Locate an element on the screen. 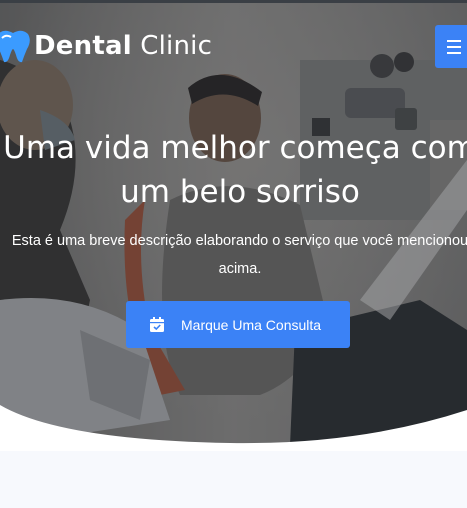 Image resolution: width=467 pixels, height=508 pixels. book-appointment-button: Marque Uma Consulta is located at coordinates (238, 324).